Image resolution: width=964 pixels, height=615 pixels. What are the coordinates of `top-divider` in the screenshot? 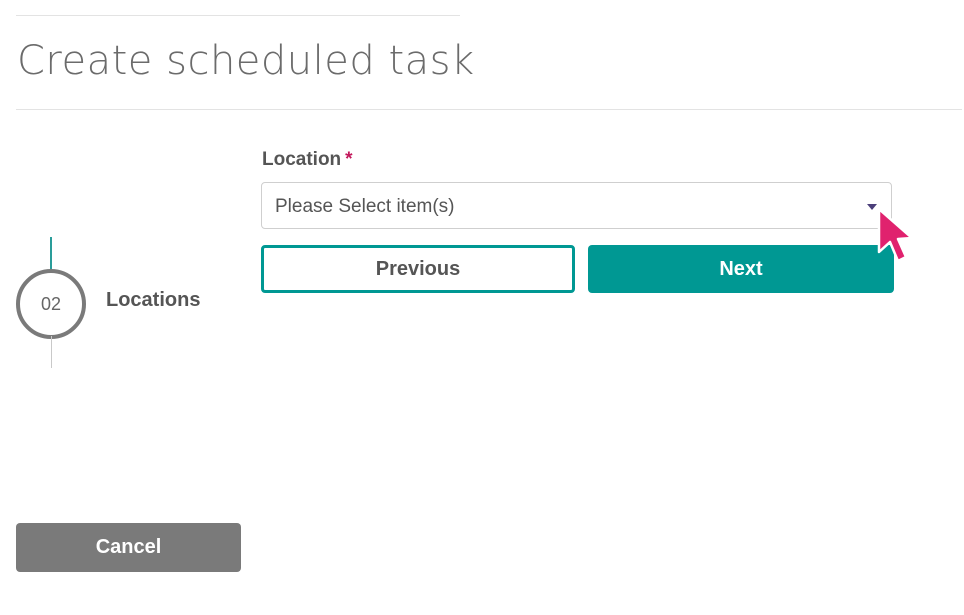 It's located at (238, 15).